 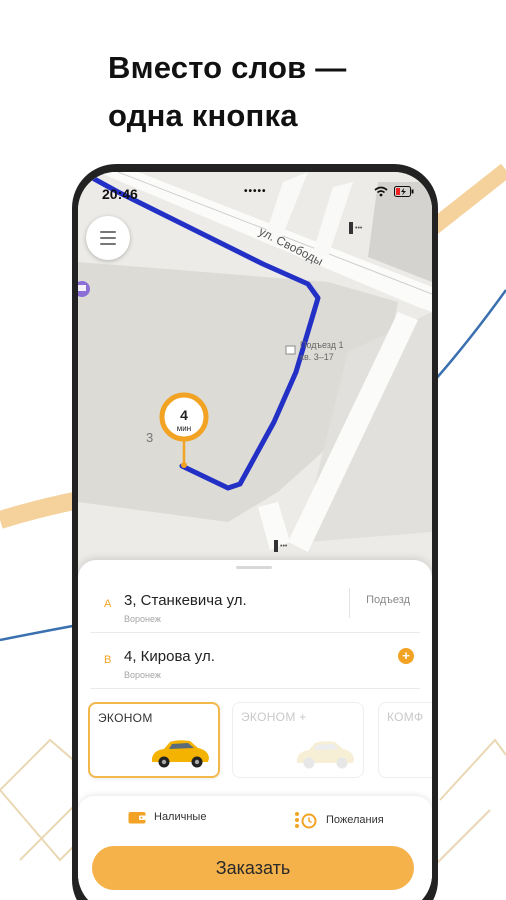 I want to click on address-to-letter: В, so click(x=108, y=660).